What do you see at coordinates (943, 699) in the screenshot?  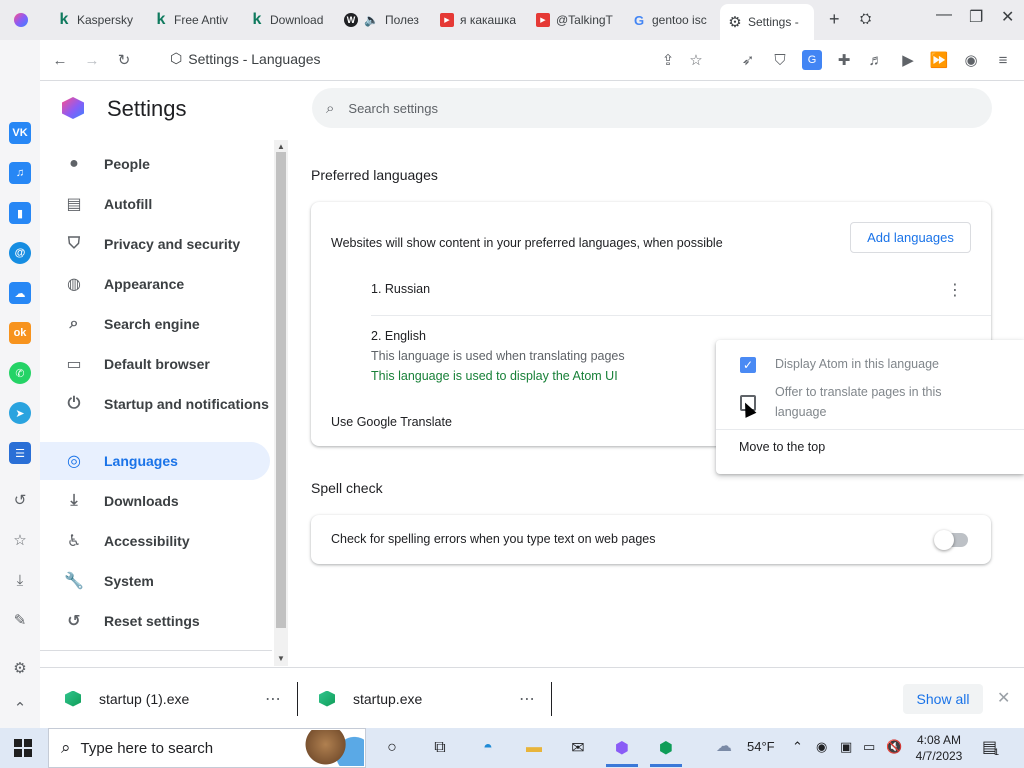 I see `show-all-button: Show all` at bounding box center [943, 699].